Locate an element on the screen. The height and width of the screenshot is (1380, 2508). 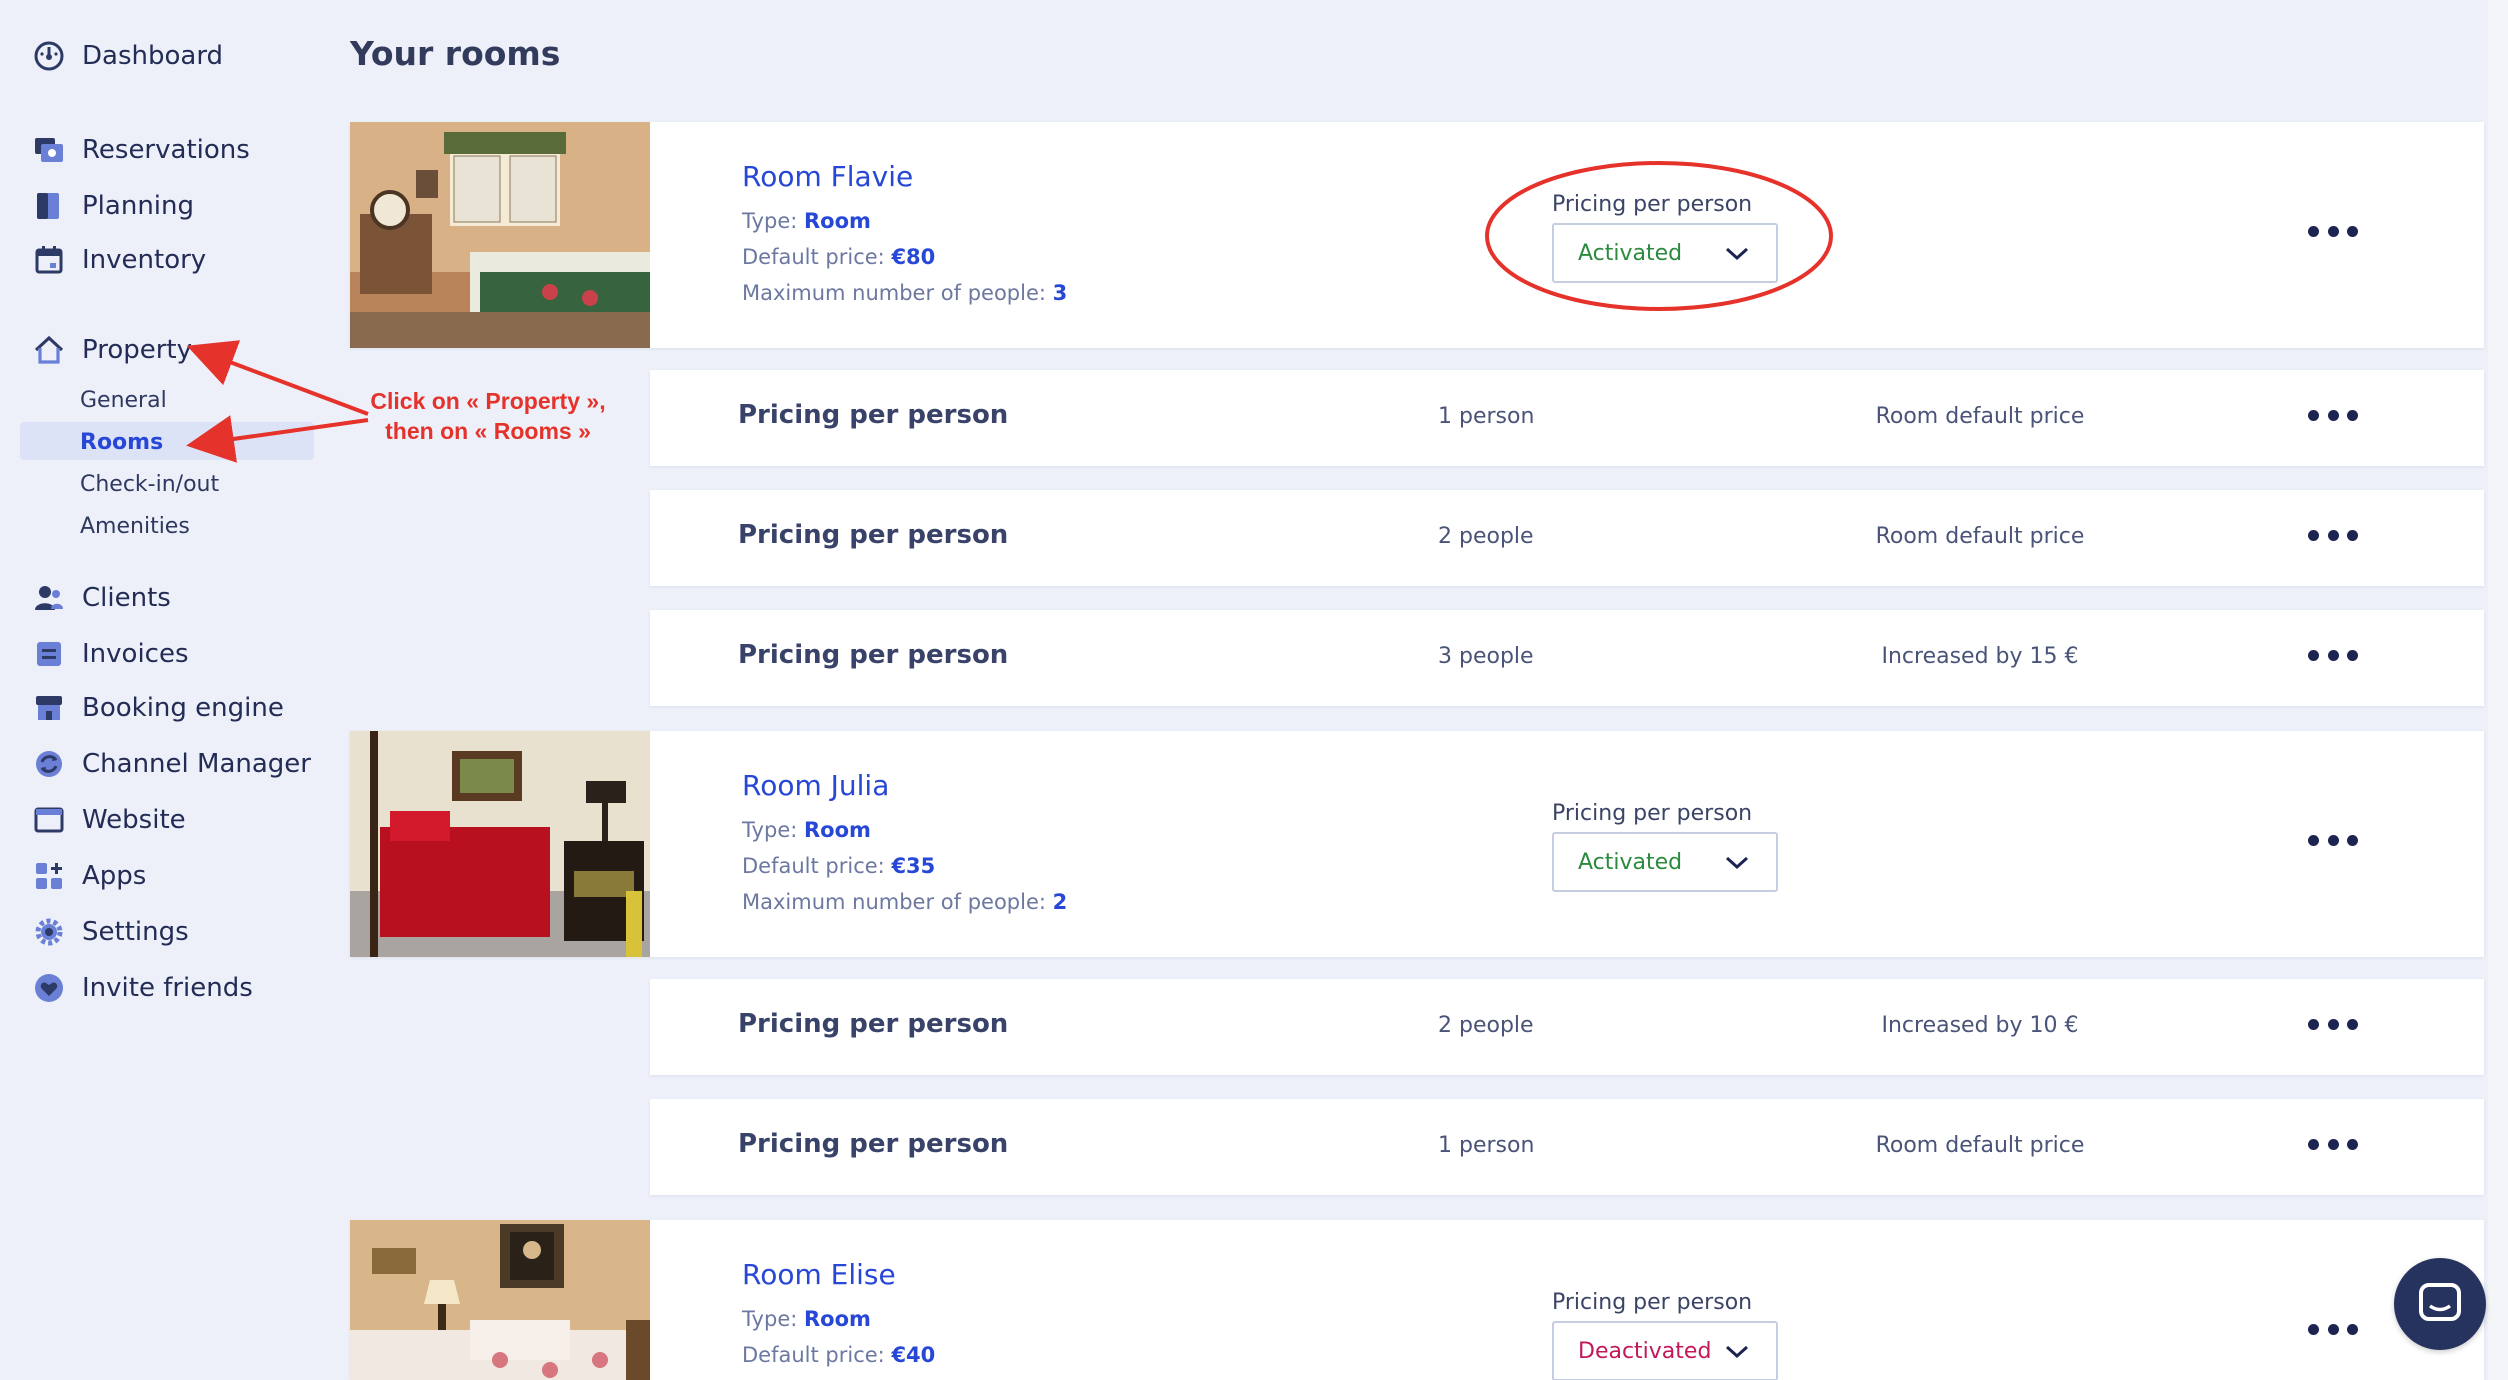
room-default-price: Default price: €35 is located at coordinates (839, 866).